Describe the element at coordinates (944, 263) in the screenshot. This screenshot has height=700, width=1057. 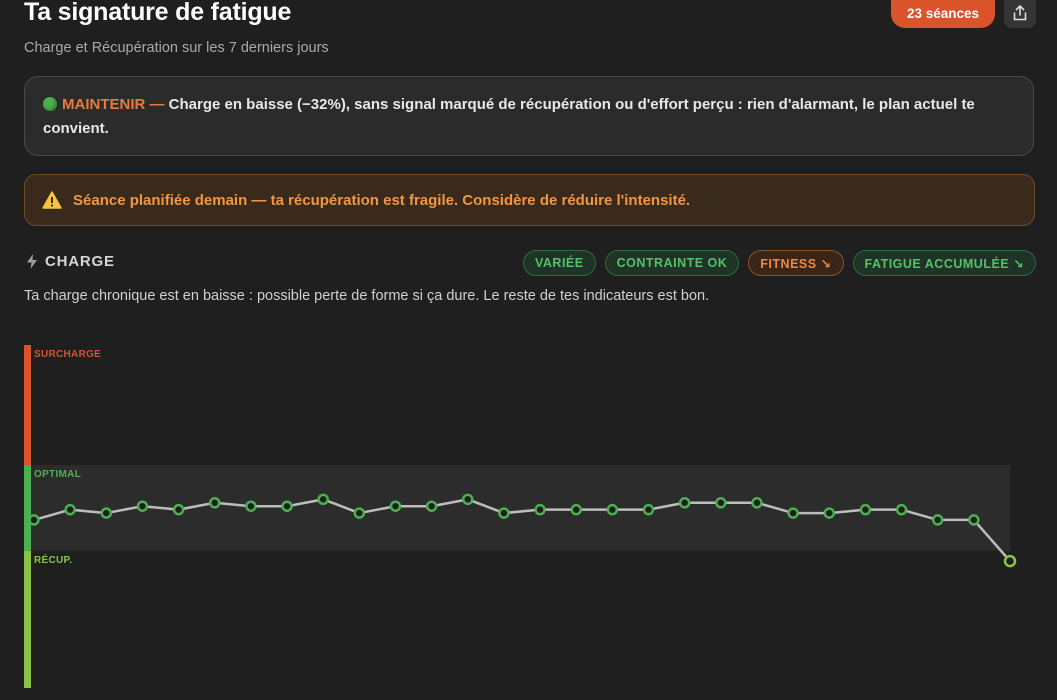
I see `chip-fatigue: FATIGUE ACCUMULÉE ↘` at that location.